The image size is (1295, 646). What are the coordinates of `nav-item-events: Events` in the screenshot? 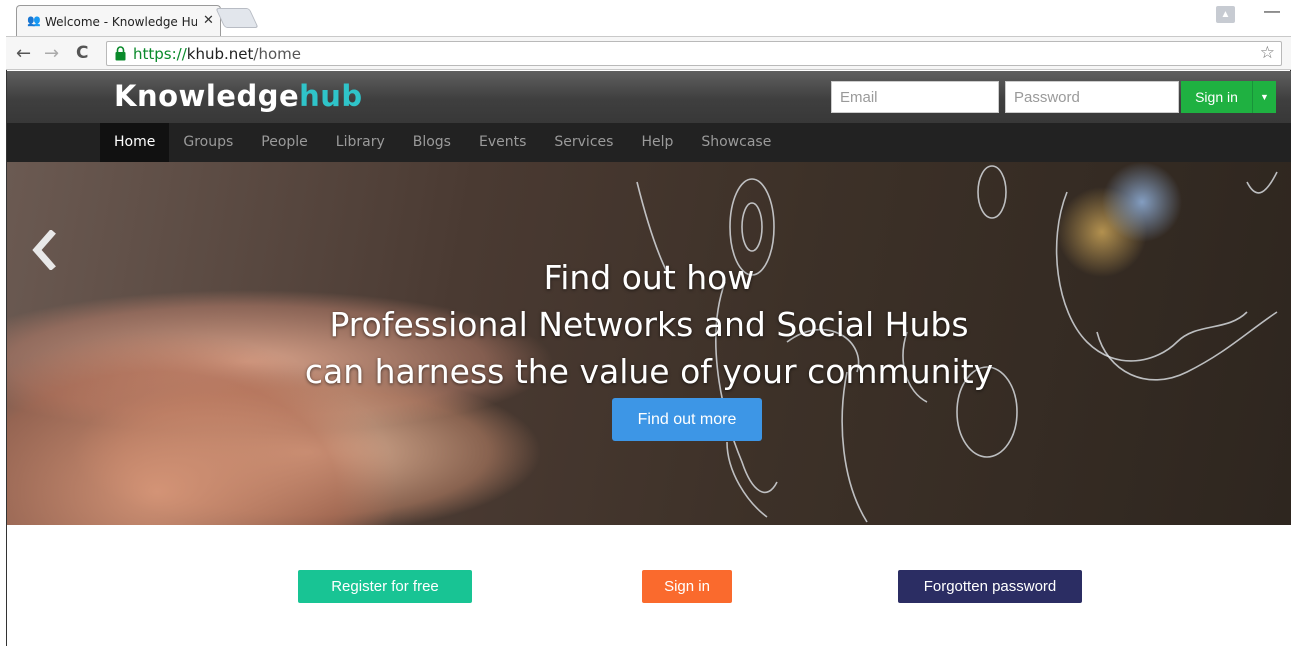 It's located at (502, 142).